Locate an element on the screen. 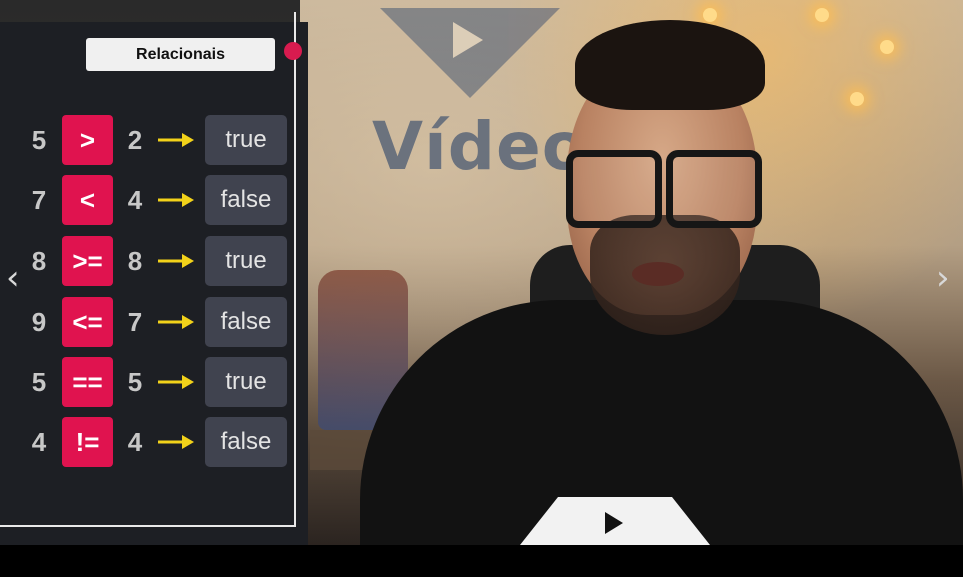  operator-row: 5 == 5 true is located at coordinates (154, 382).